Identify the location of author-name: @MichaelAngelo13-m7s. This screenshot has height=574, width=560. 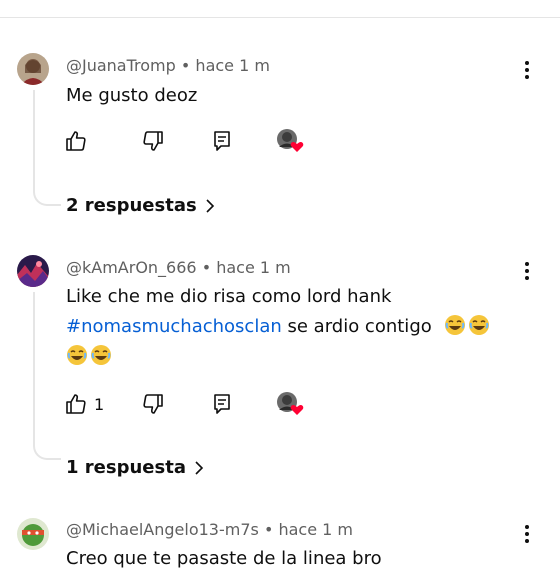
(162, 529).